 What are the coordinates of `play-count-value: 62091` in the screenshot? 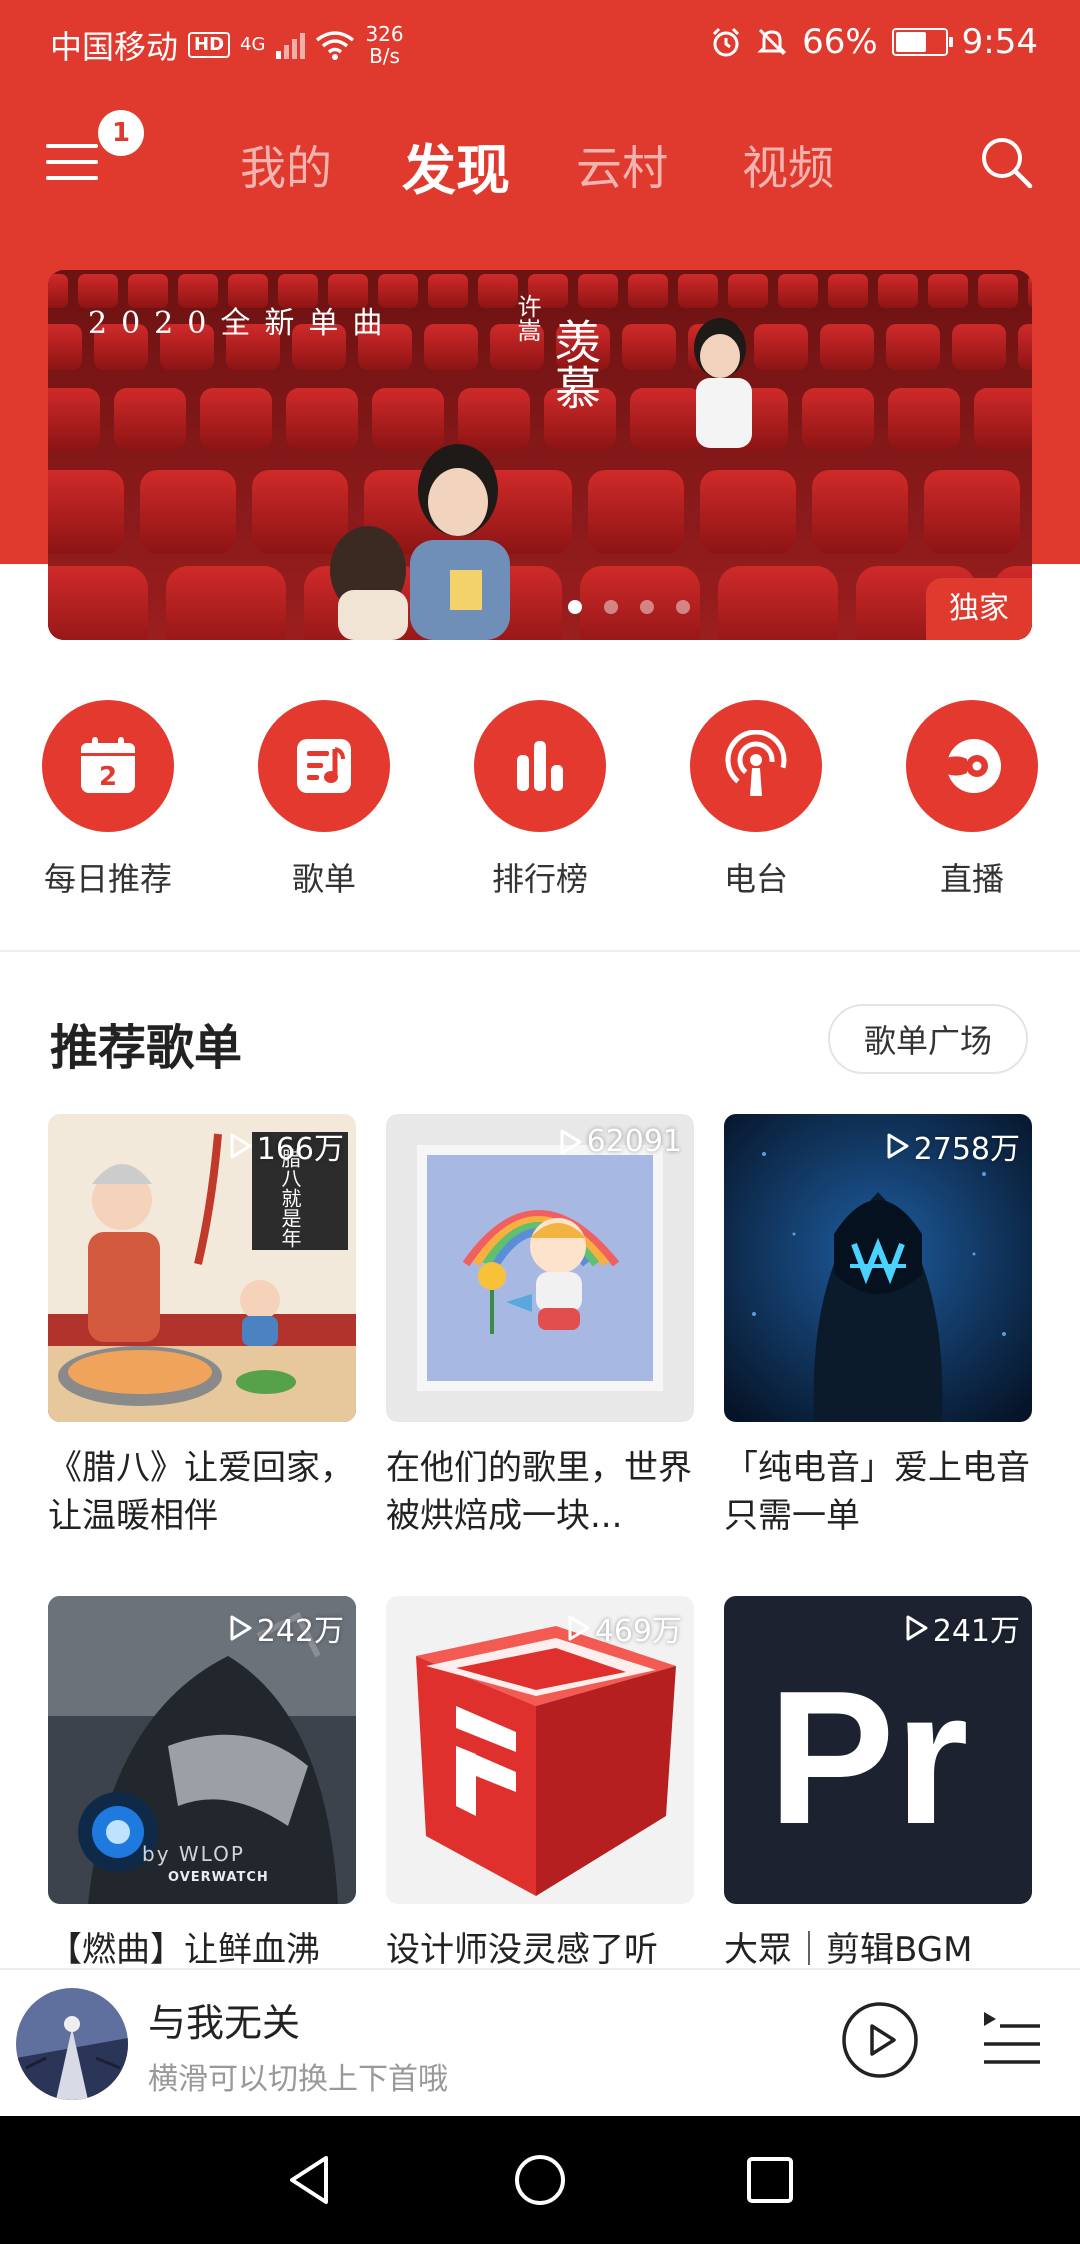 It's located at (634, 1141).